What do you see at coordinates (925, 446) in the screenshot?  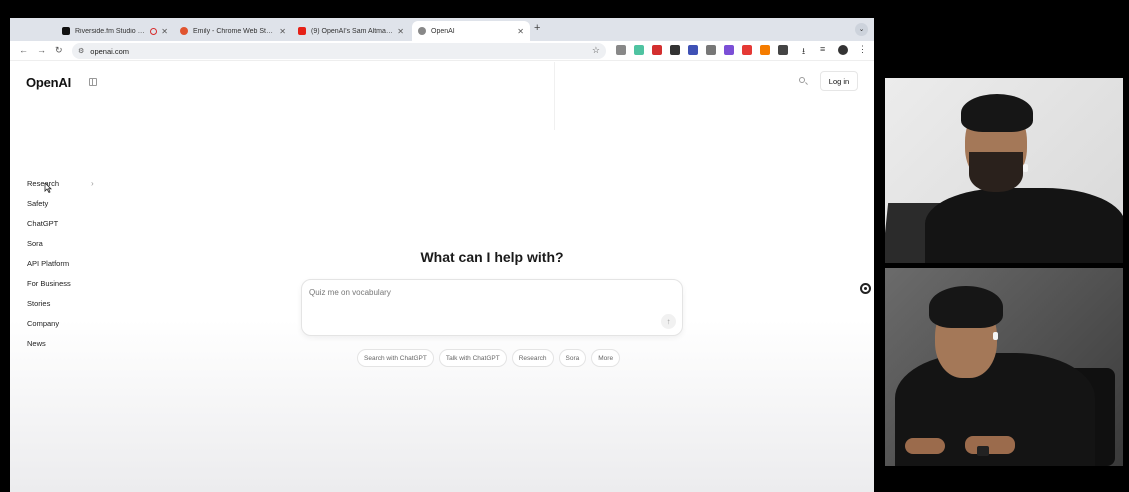 I see `left-hand` at bounding box center [925, 446].